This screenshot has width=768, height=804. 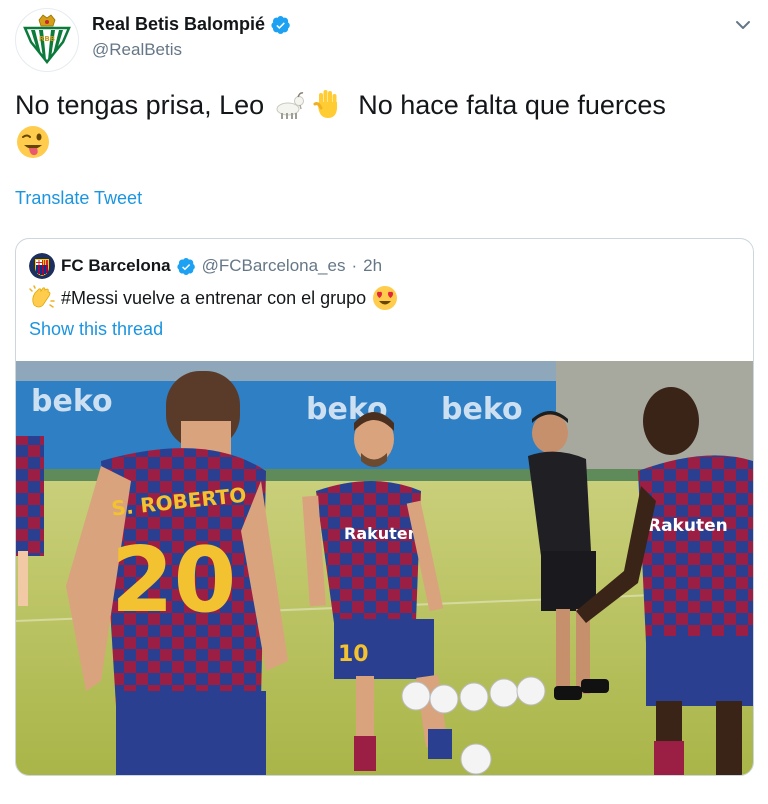 I want to click on chevron-down-icon, so click(x=743, y=25).